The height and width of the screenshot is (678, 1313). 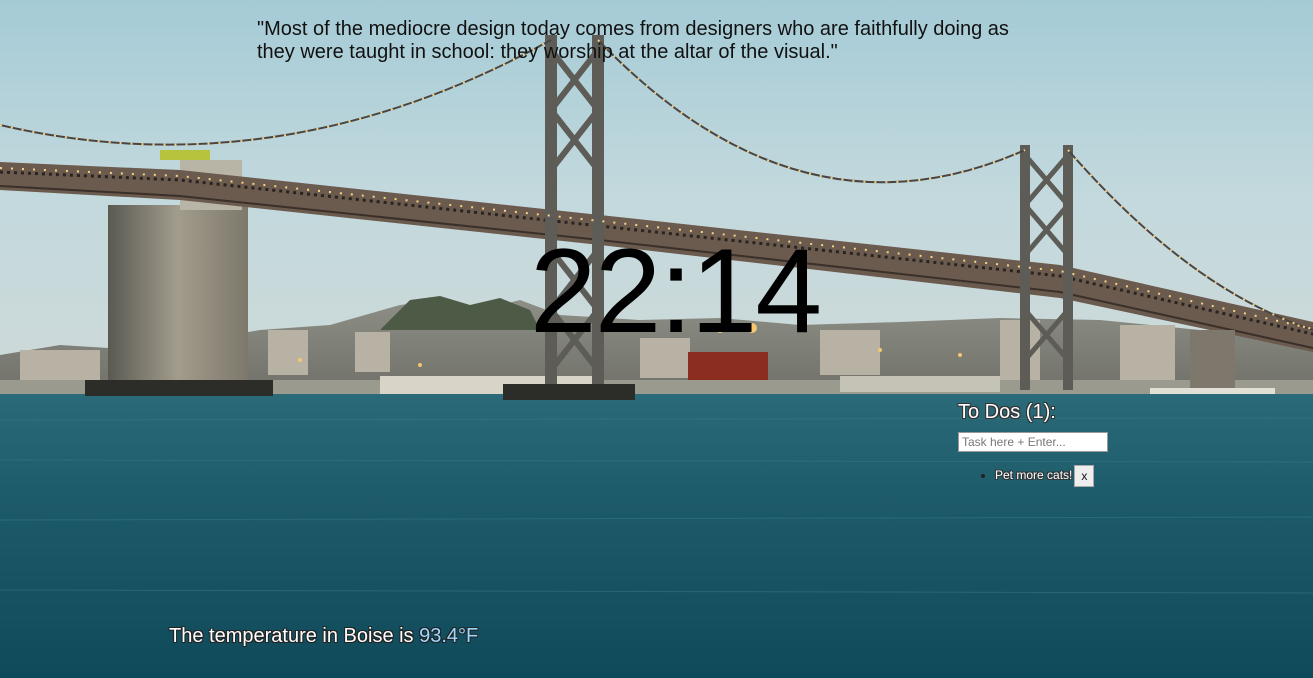 What do you see at coordinates (449, 636) in the screenshot?
I see `weather-temperature: 93.4°F` at bounding box center [449, 636].